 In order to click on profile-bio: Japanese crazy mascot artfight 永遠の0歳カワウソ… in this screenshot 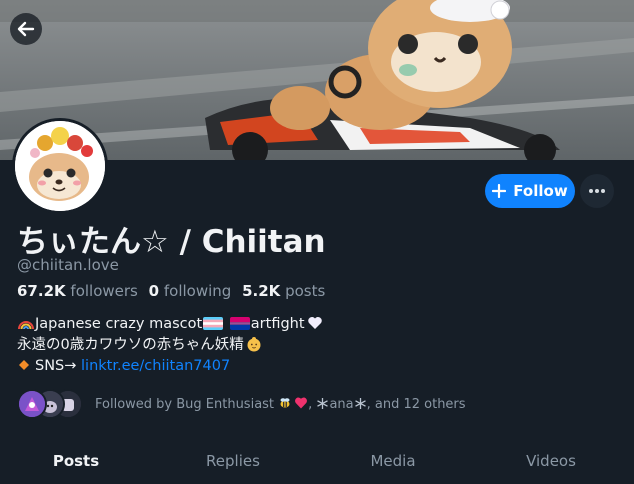, I will do `click(170, 345)`.